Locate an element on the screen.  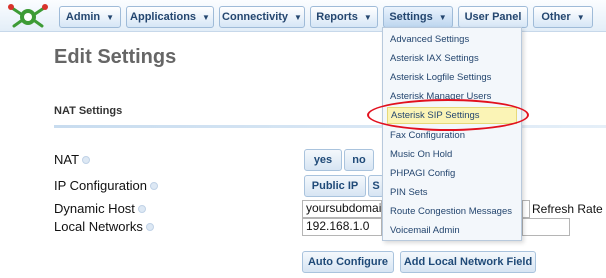
dynamic-host-input: yoursubdomain is located at coordinates (342, 209).